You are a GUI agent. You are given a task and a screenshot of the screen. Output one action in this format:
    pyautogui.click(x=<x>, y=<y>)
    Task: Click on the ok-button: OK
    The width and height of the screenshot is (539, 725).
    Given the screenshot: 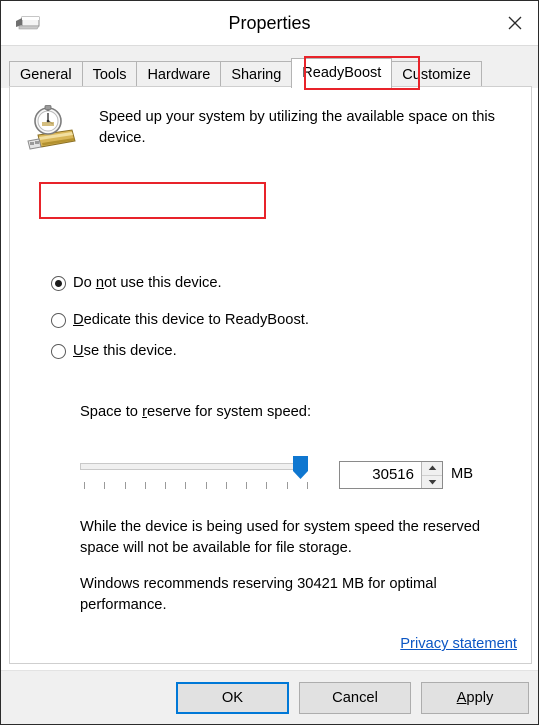 What is the action you would take?
    pyautogui.click(x=232, y=698)
    